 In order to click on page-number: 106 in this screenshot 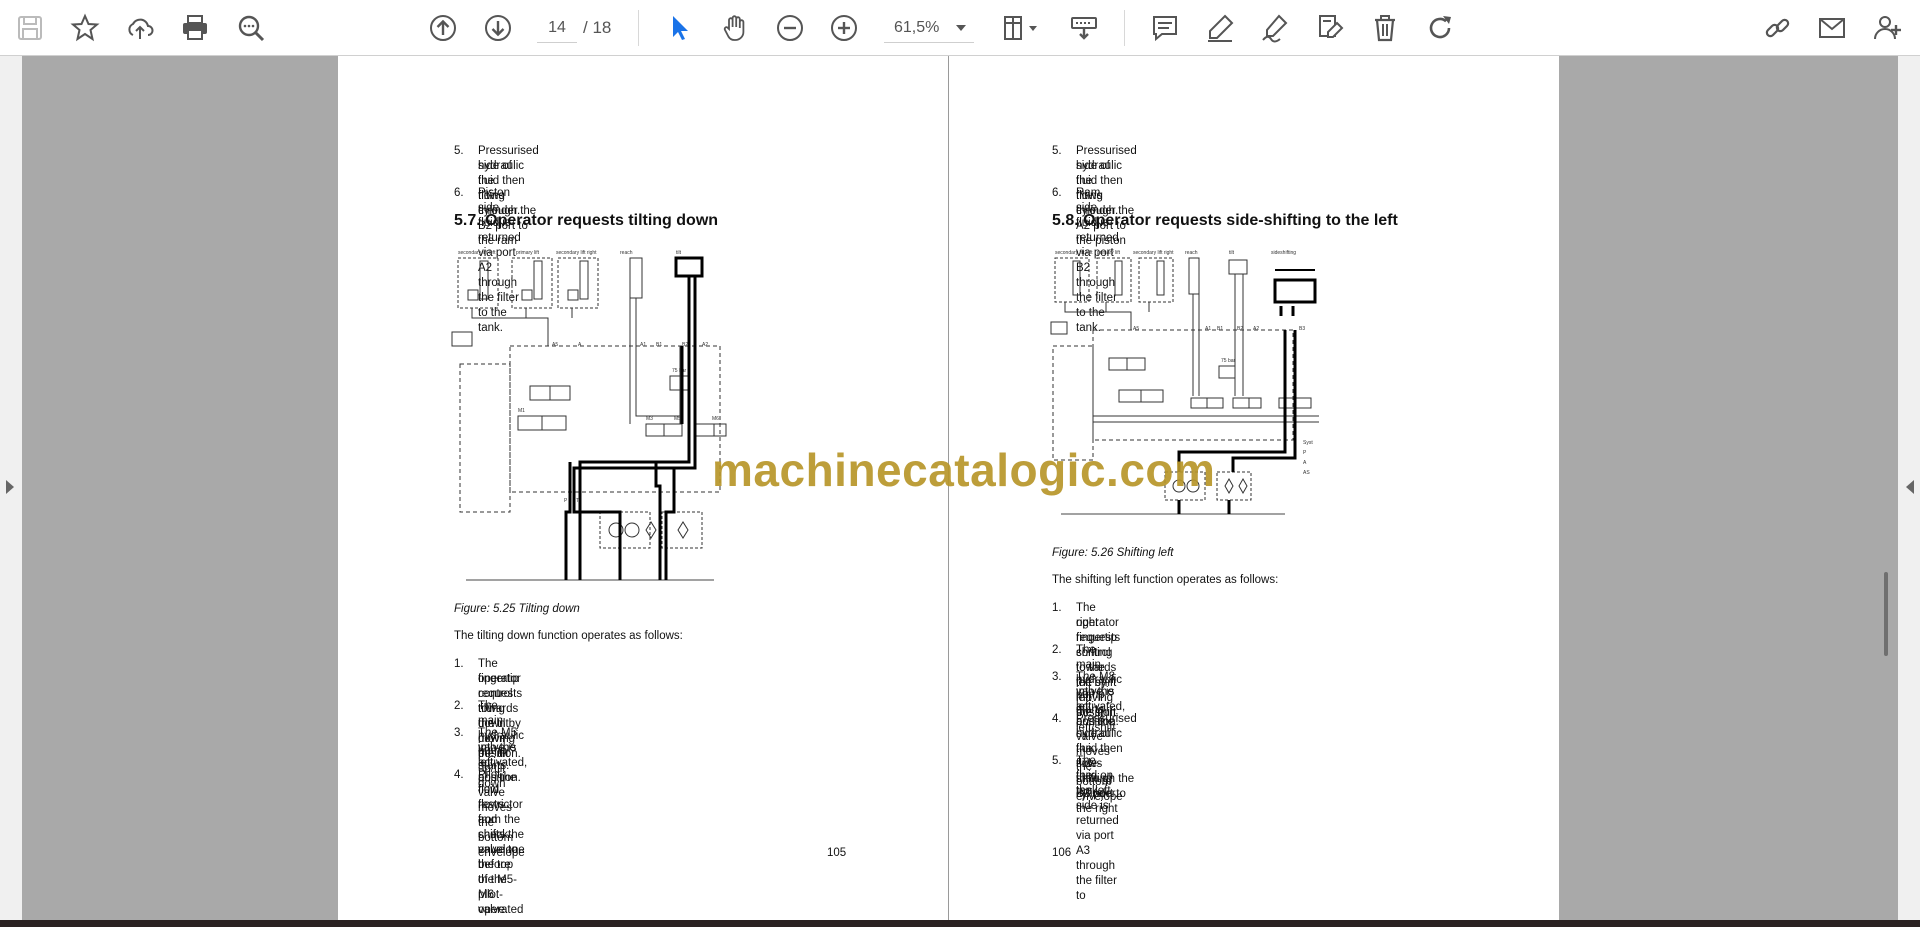, I will do `click(1062, 853)`.